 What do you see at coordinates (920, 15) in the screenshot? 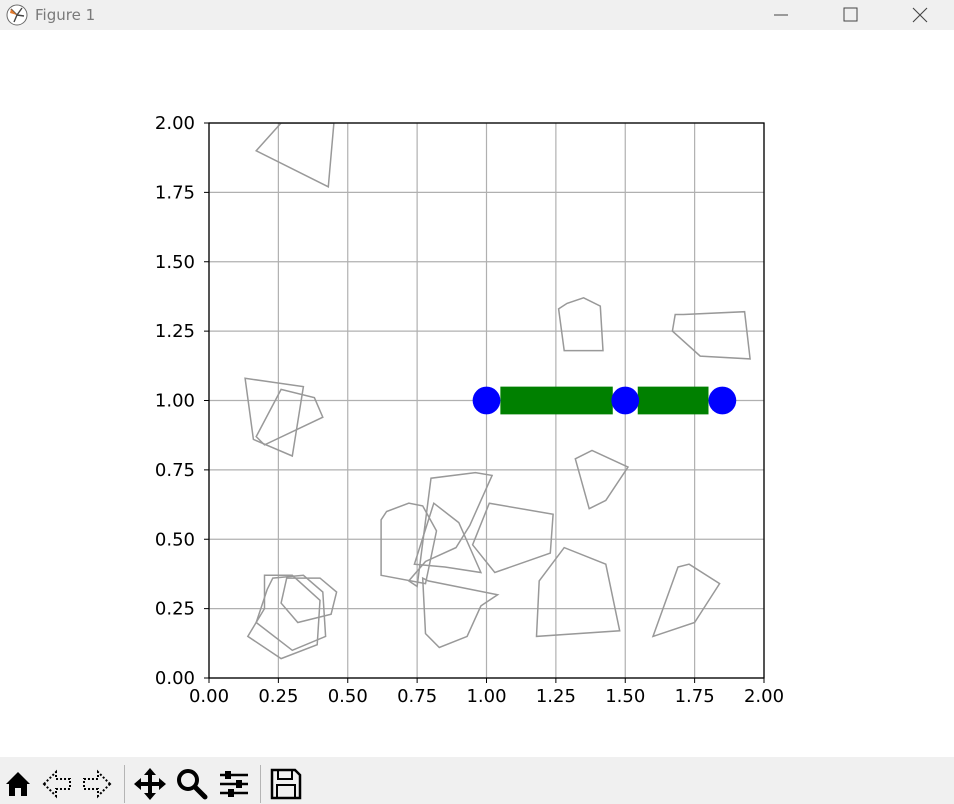
I see `close-button` at bounding box center [920, 15].